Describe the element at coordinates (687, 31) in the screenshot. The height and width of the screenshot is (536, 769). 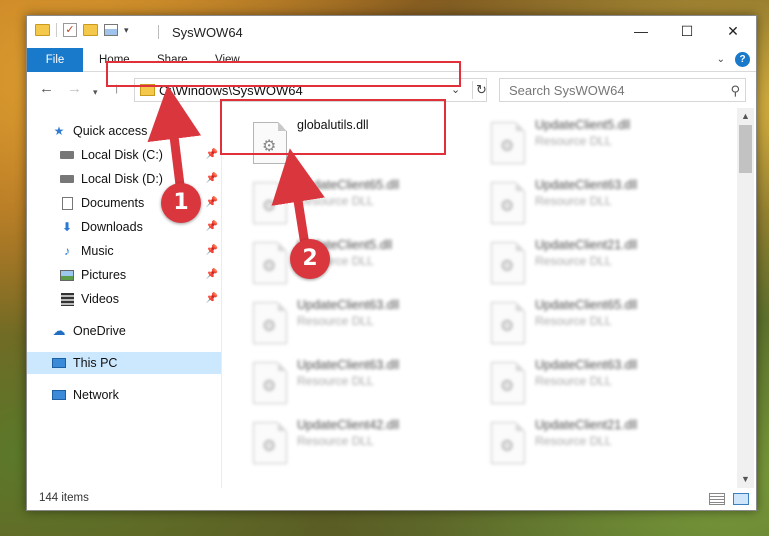
I see `maximize-button: ☐` at that location.